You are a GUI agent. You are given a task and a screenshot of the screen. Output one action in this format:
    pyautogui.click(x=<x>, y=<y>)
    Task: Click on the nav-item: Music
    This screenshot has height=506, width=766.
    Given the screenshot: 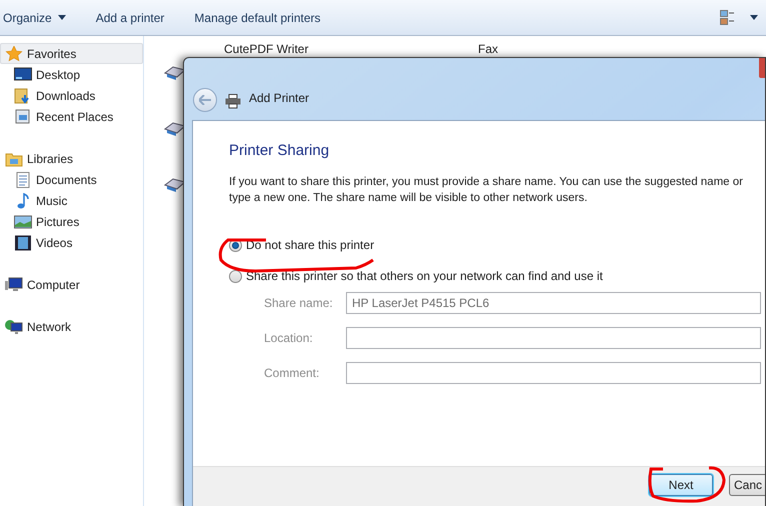 What is the action you would take?
    pyautogui.click(x=71, y=200)
    